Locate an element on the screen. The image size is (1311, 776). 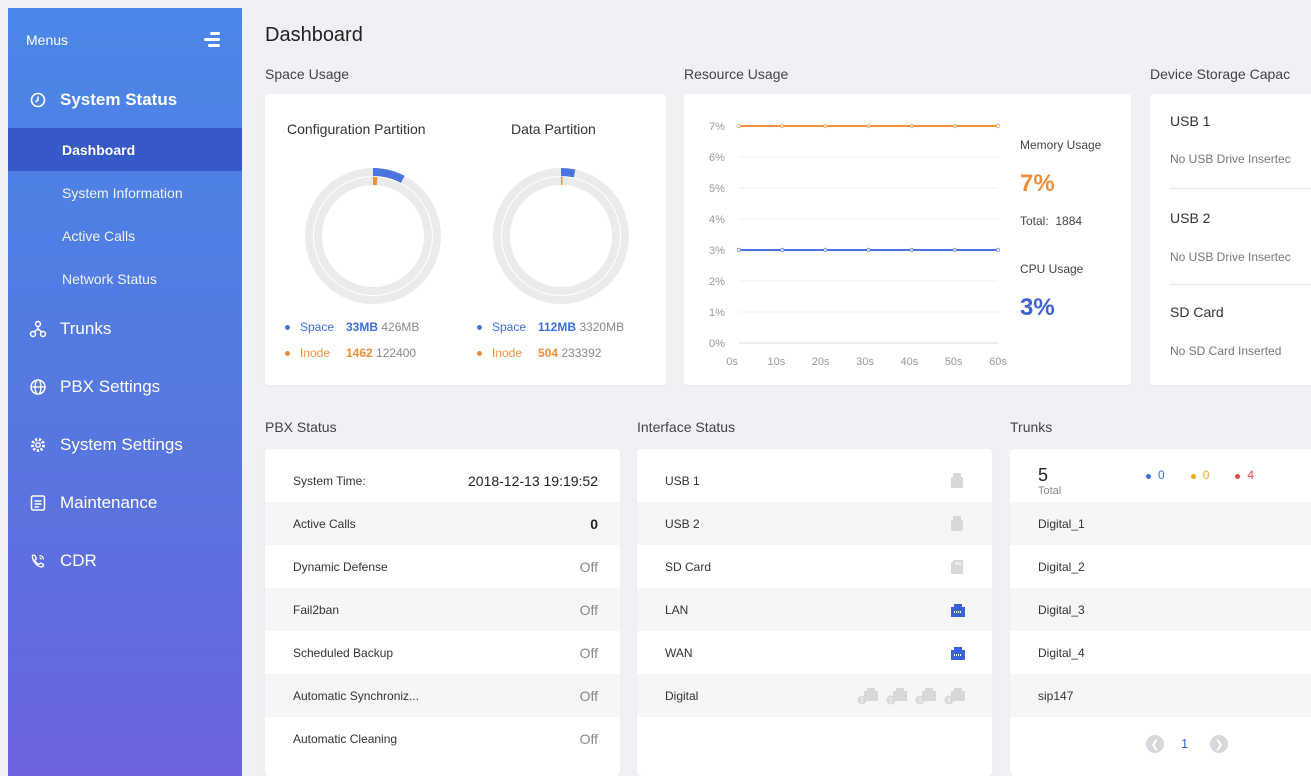
digital-ports: 1 2 3 4 is located at coordinates (912, 696).